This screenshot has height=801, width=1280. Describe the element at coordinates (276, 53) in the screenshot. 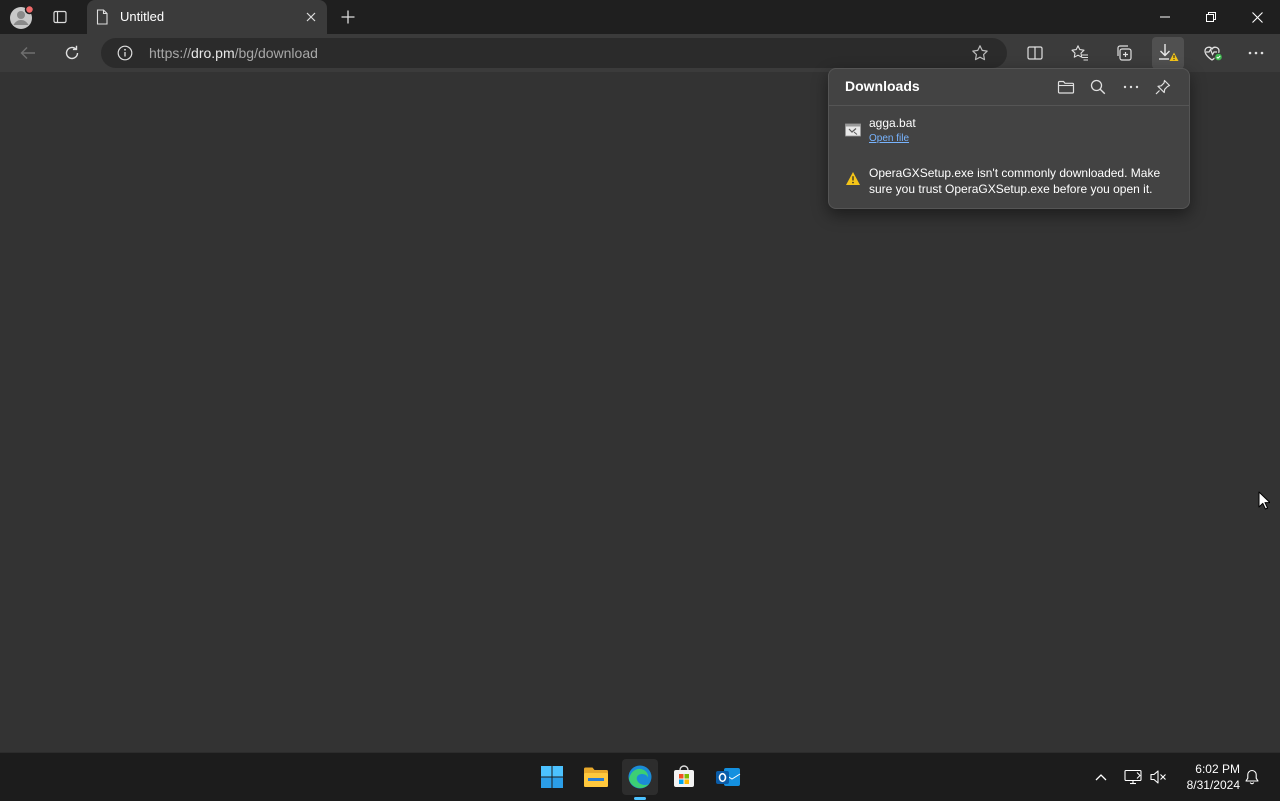

I see `url-path: /bg/download` at that location.